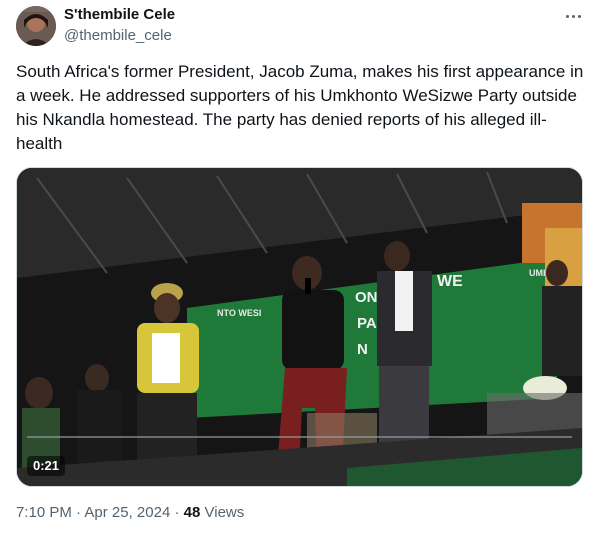 The image size is (602, 544). I want to click on banner-text-we: WE, so click(450, 281).